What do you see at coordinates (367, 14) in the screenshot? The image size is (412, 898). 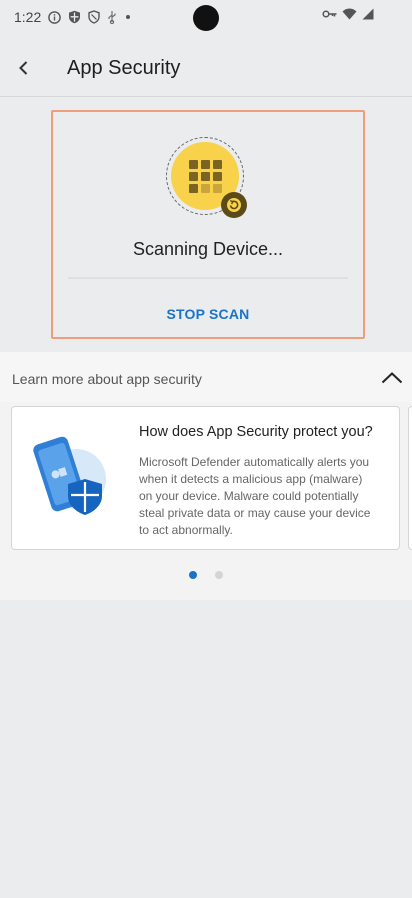 I see `cellular-signal-icon` at bounding box center [367, 14].